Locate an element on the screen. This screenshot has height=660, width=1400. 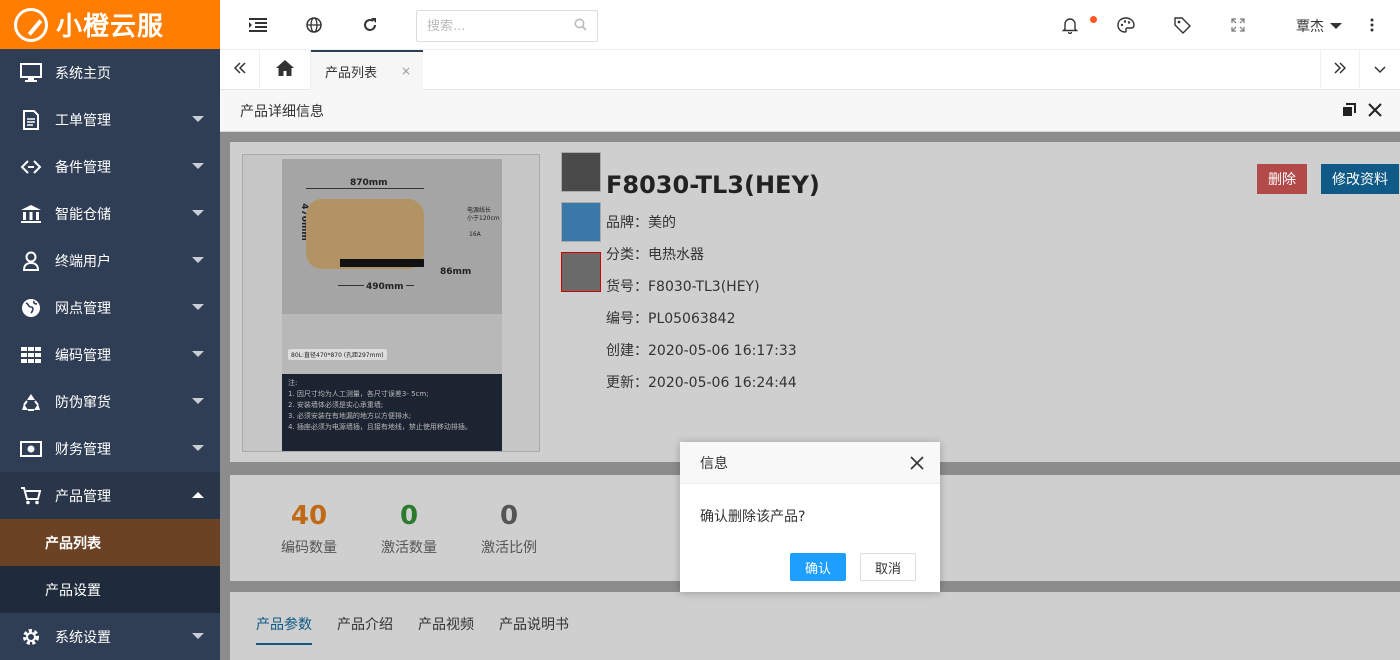
product-name: F8030-TL3(HEY) is located at coordinates (713, 185).